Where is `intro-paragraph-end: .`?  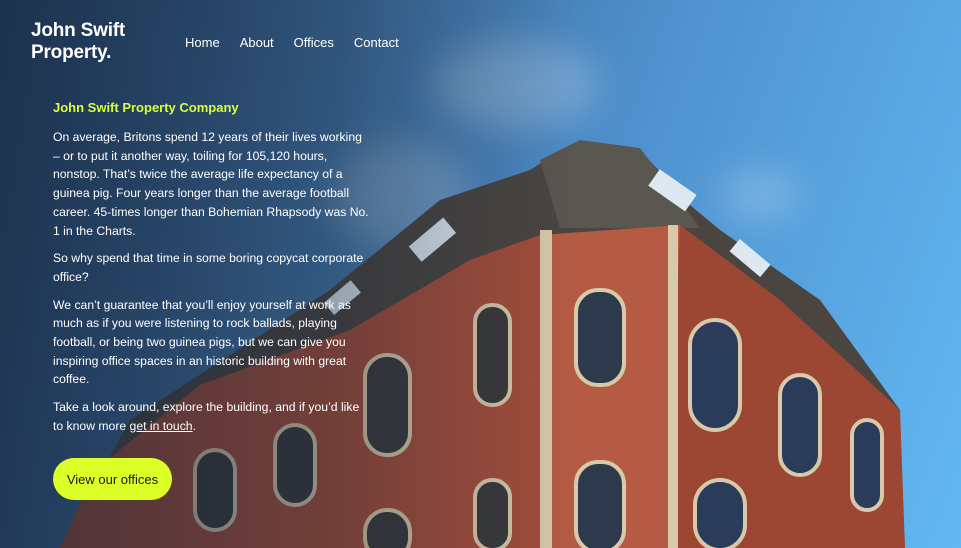
intro-paragraph-end: . is located at coordinates (194, 425).